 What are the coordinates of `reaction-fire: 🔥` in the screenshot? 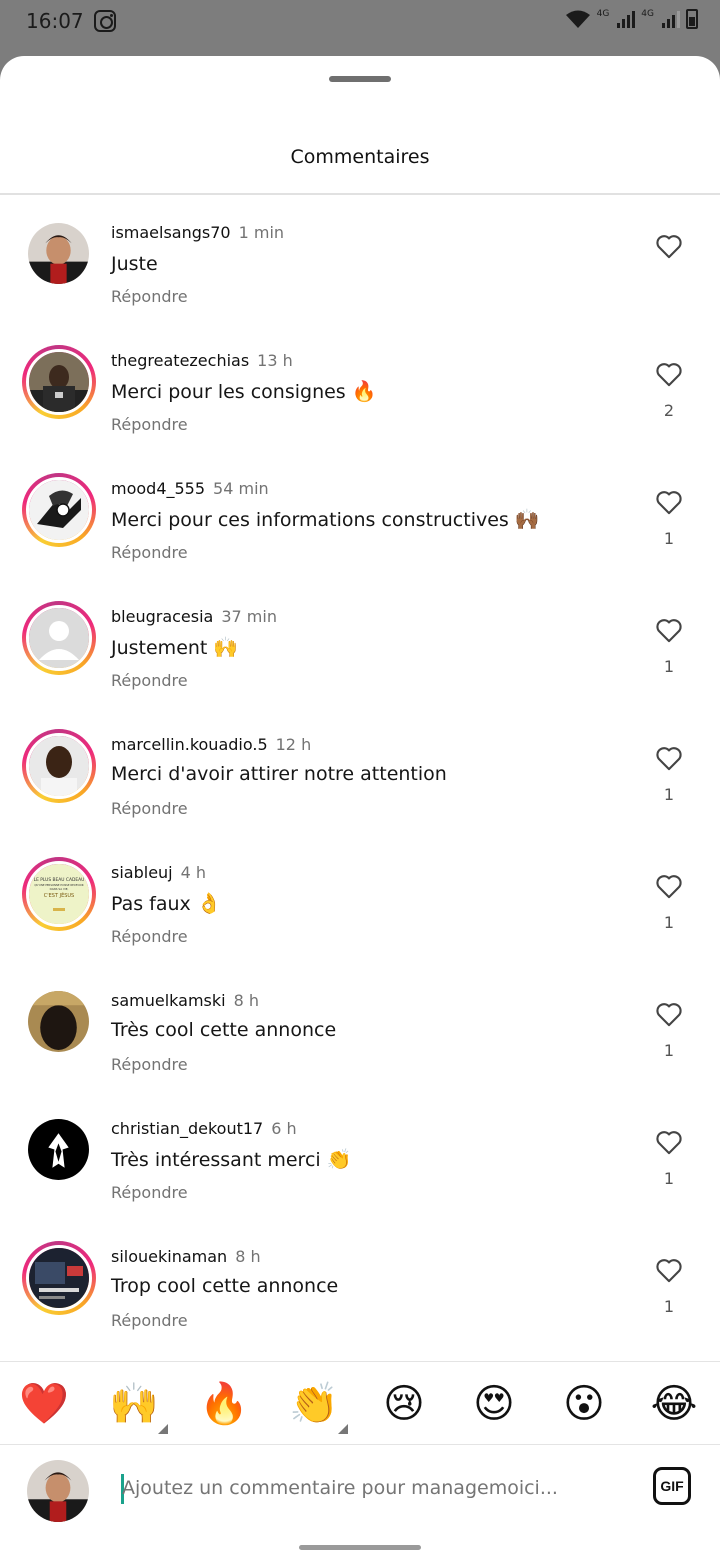 It's located at (224, 1404).